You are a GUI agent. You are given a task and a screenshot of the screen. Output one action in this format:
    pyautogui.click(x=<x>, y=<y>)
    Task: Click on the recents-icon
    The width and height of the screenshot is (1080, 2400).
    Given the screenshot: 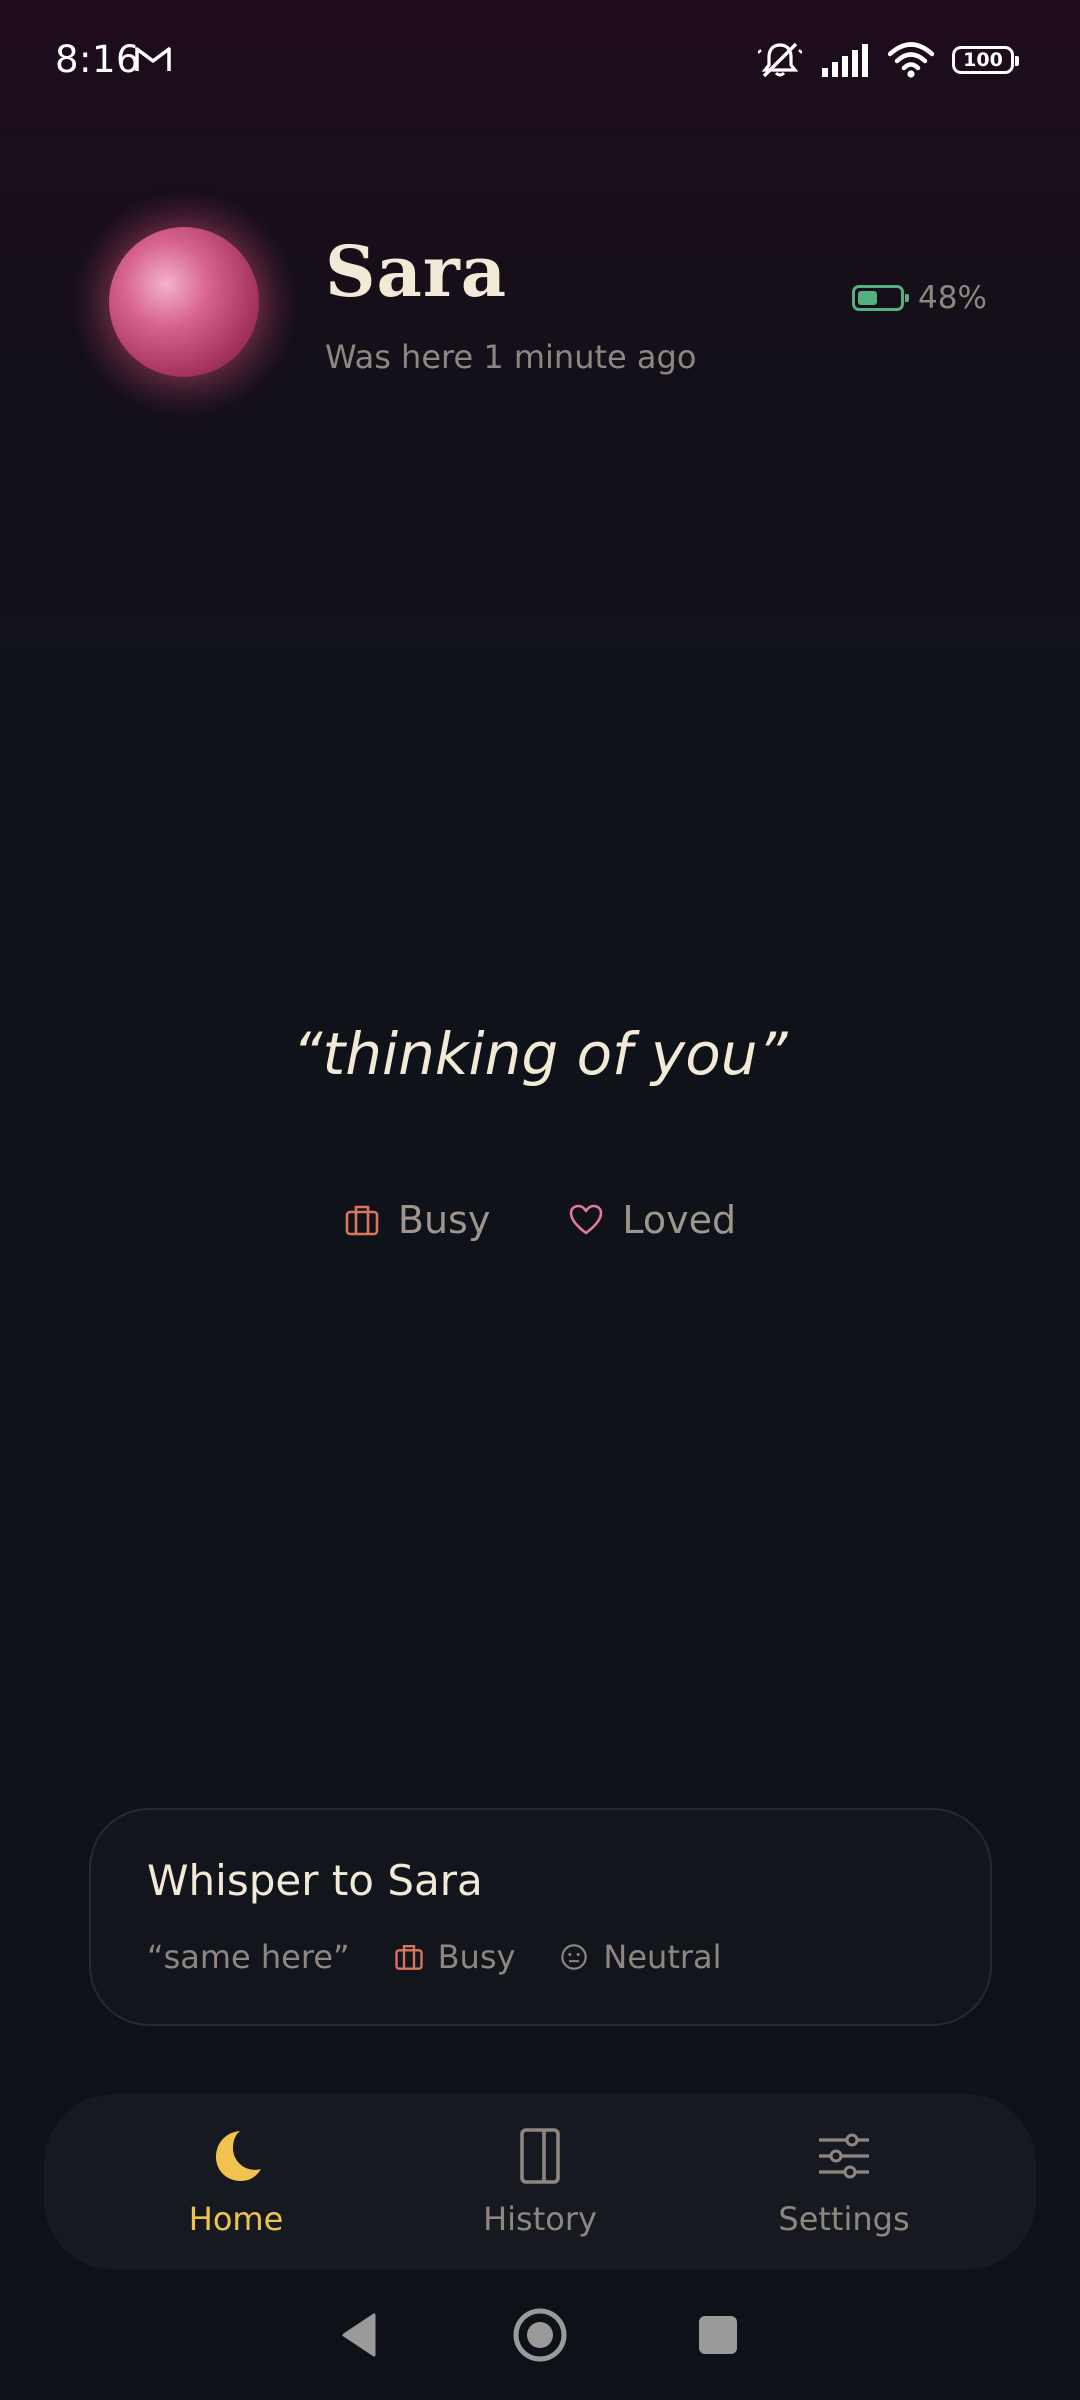 What is the action you would take?
    pyautogui.click(x=718, y=2335)
    